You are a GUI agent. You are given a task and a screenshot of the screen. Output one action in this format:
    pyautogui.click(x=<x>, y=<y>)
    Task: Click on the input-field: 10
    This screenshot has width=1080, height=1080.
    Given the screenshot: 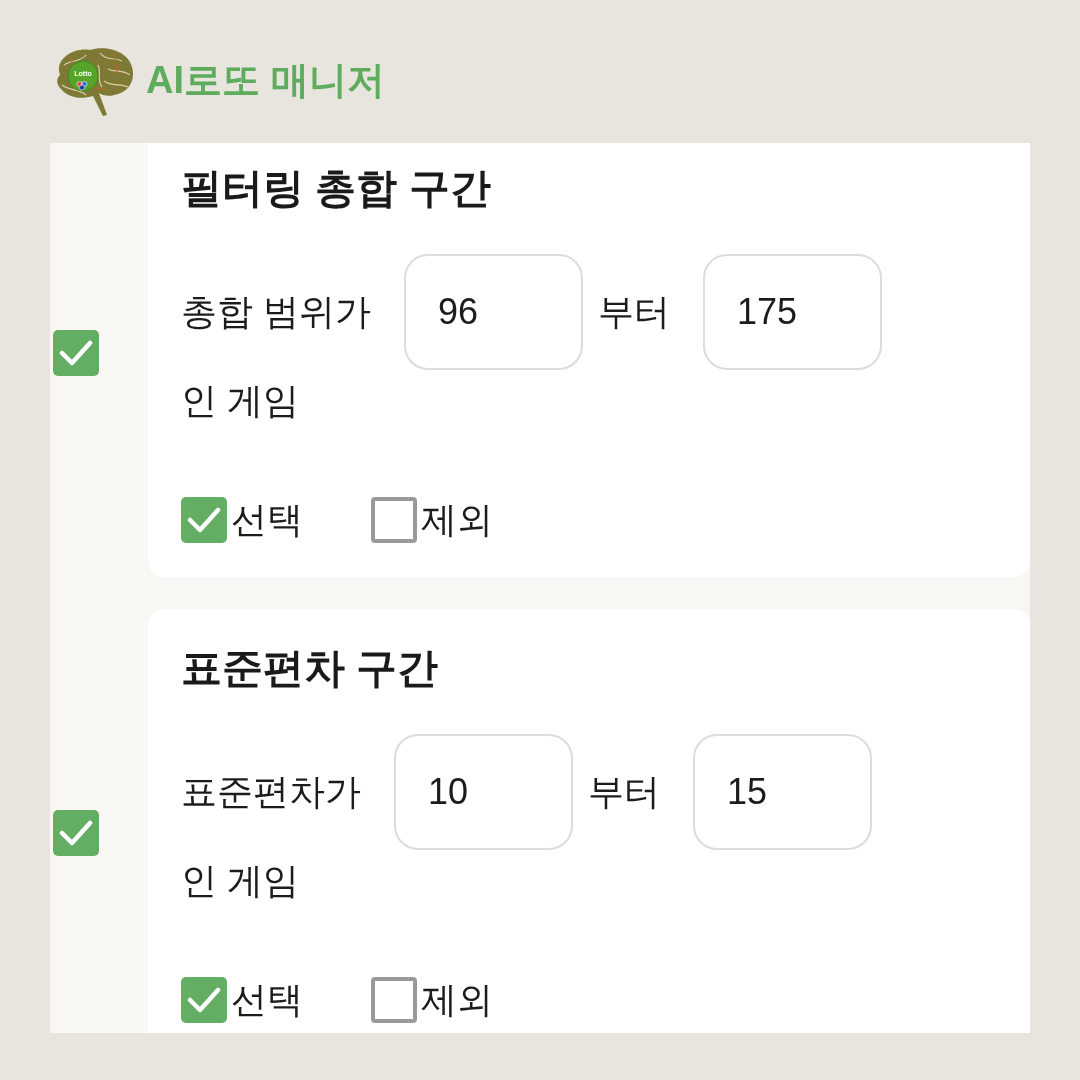 What is the action you would take?
    pyautogui.click(x=483, y=792)
    